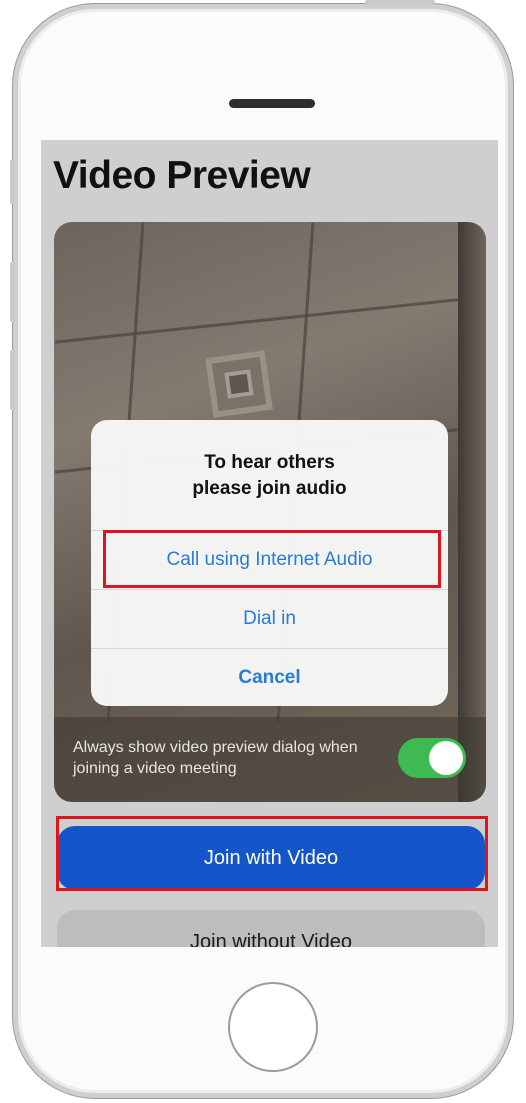 This screenshot has height=1103, width=526. I want to click on join-without-video-button: Join without Video, so click(271, 928).